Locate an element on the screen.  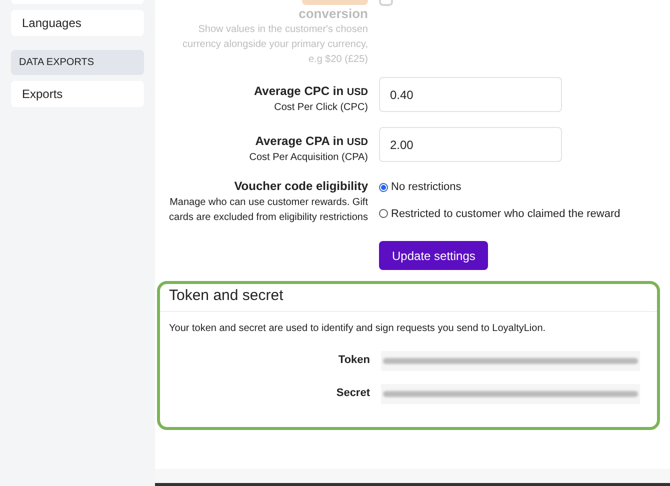
radio-option: Restricted to customer who claimed the reward is located at coordinates (499, 214).